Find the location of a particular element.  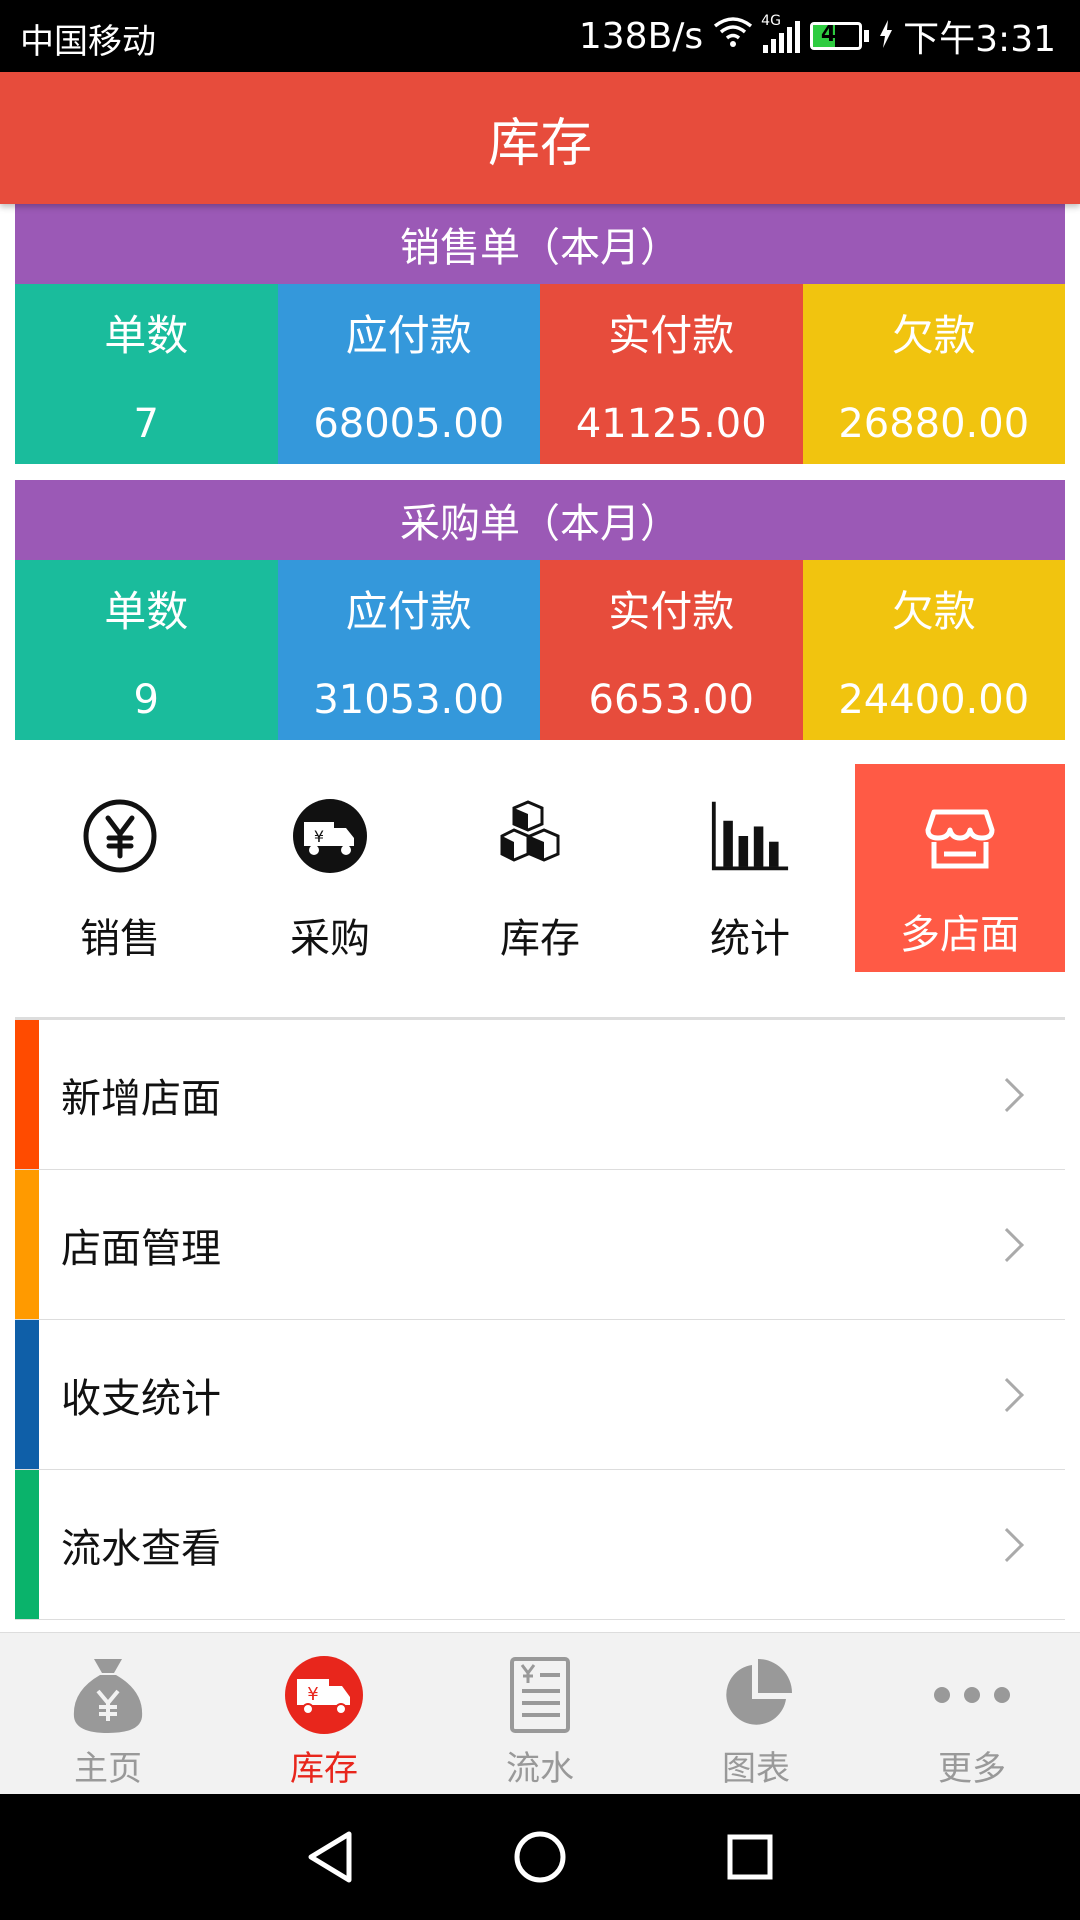

tab-charts: 图表 is located at coordinates (756, 1713).